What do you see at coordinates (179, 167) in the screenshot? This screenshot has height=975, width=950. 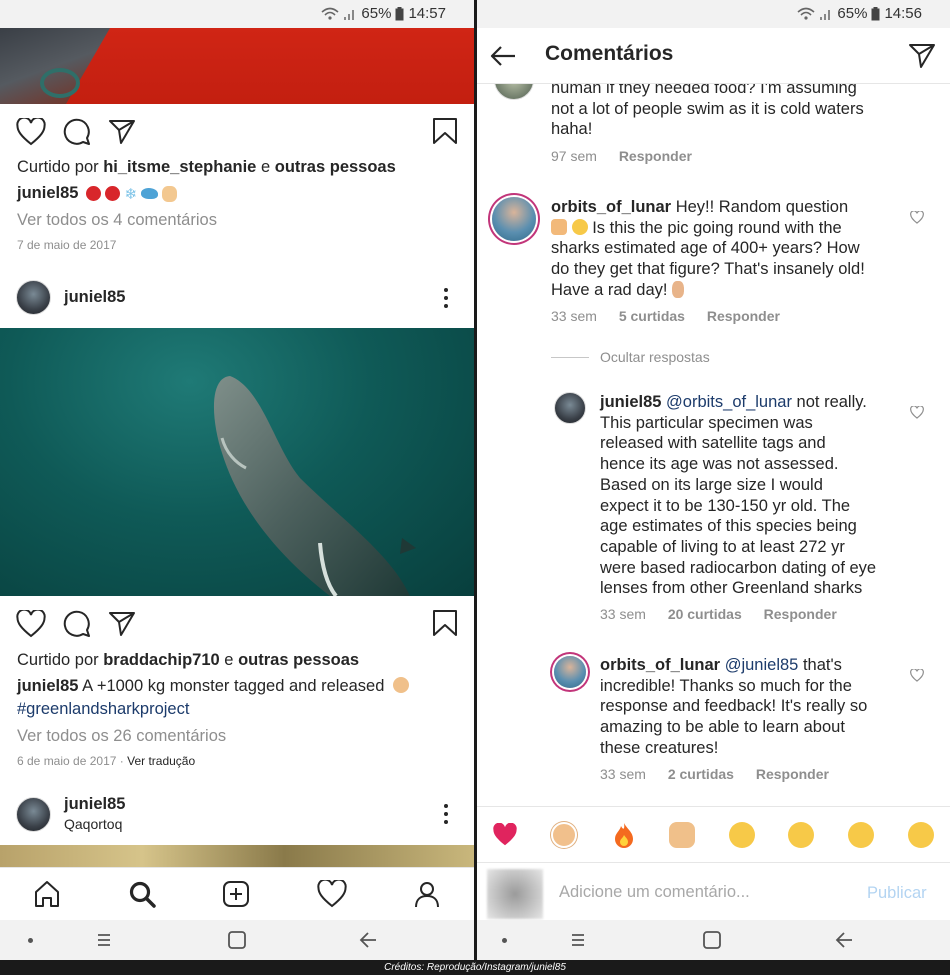 I see `liked-by-user: hi_itsme_stephanie` at bounding box center [179, 167].